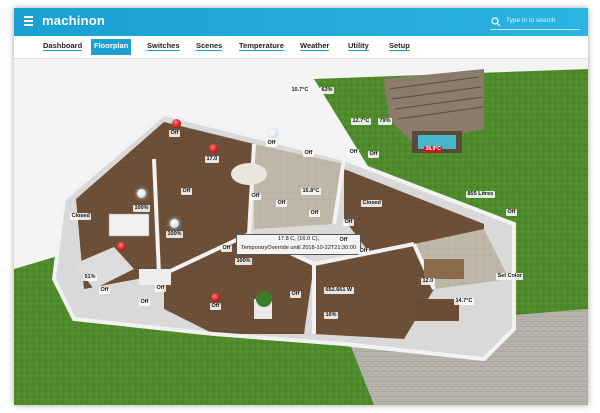 This screenshot has width=600, height=413. What do you see at coordinates (464, 301) in the screenshot?
I see `bedroom2-temp2-label: 14.7°C` at bounding box center [464, 301].